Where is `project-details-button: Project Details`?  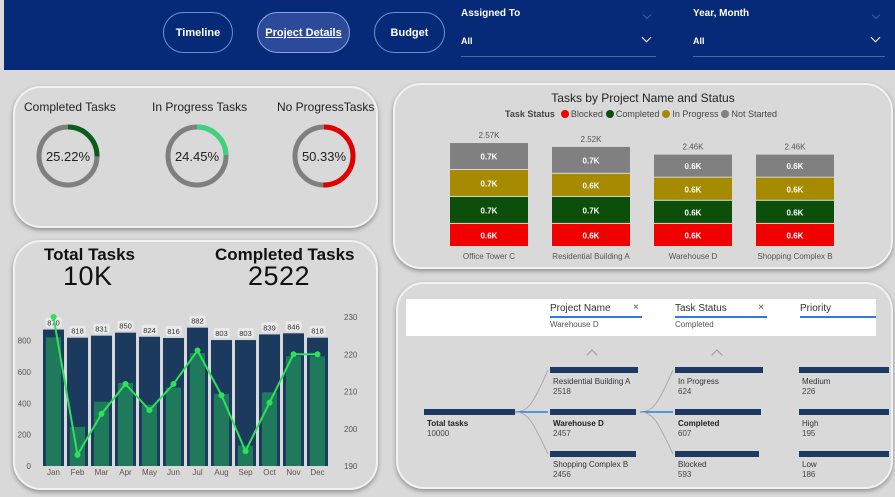 project-details-button: Project Details is located at coordinates (303, 32).